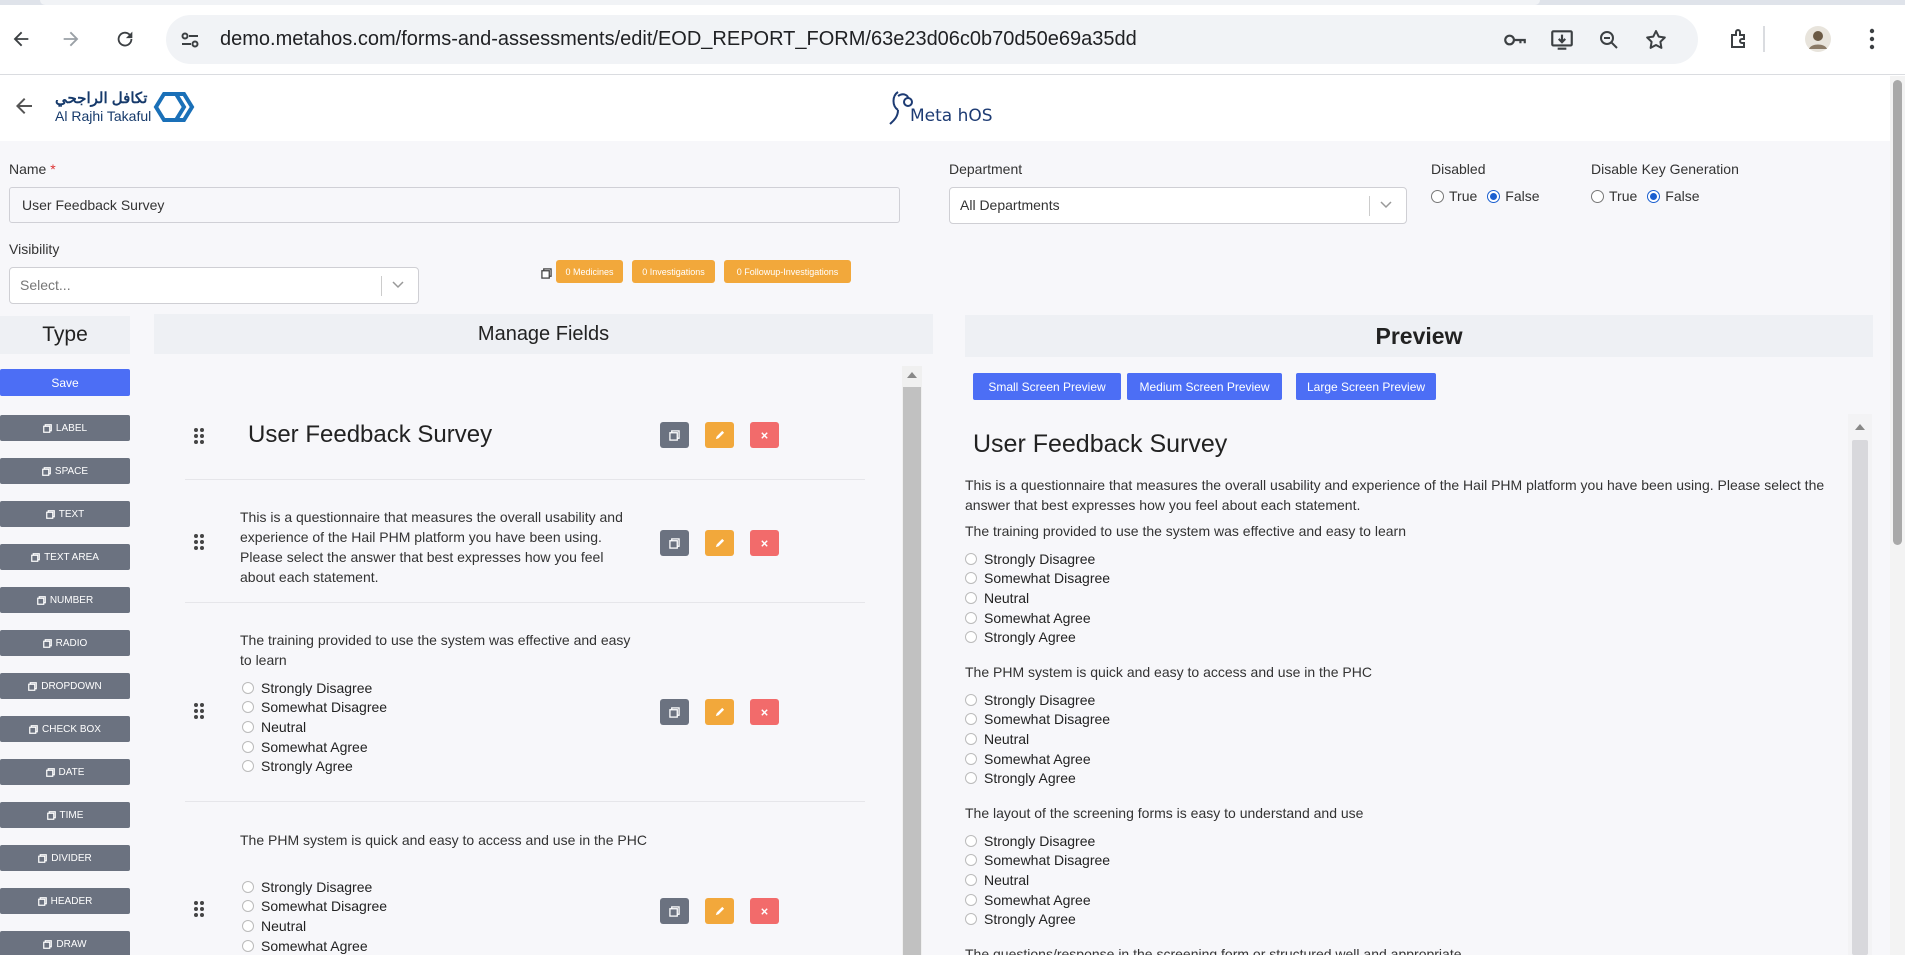 This screenshot has height=955, width=1905. What do you see at coordinates (1515, 40) in the screenshot?
I see `password-key-icon` at bounding box center [1515, 40].